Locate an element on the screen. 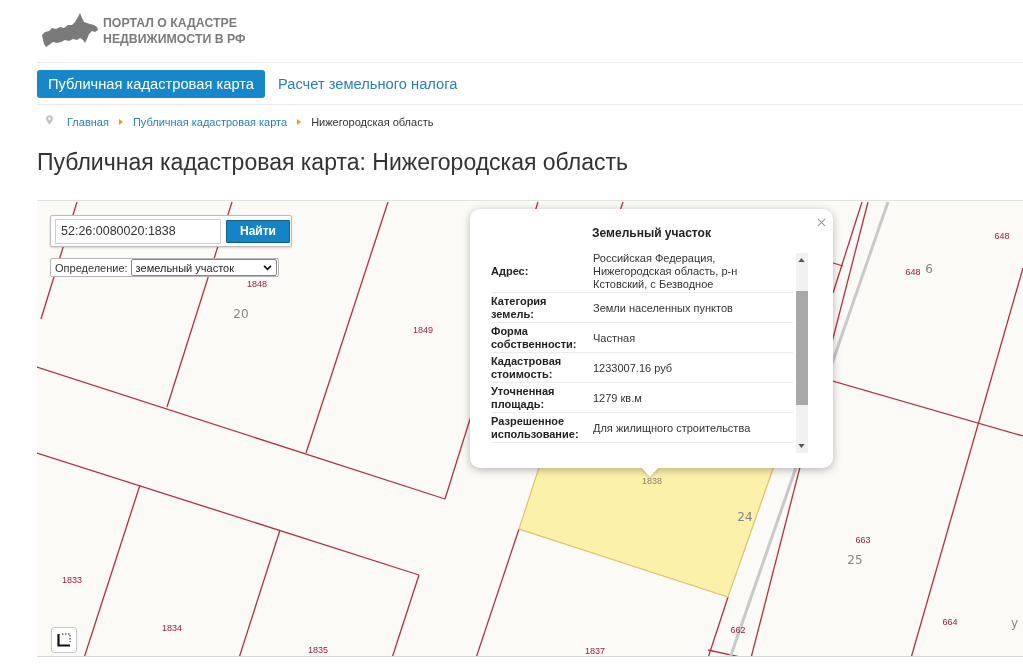 This screenshot has height=665, width=1023. page-title: Публичная кадастровая карта: Нижегородская область is located at coordinates (332, 162).